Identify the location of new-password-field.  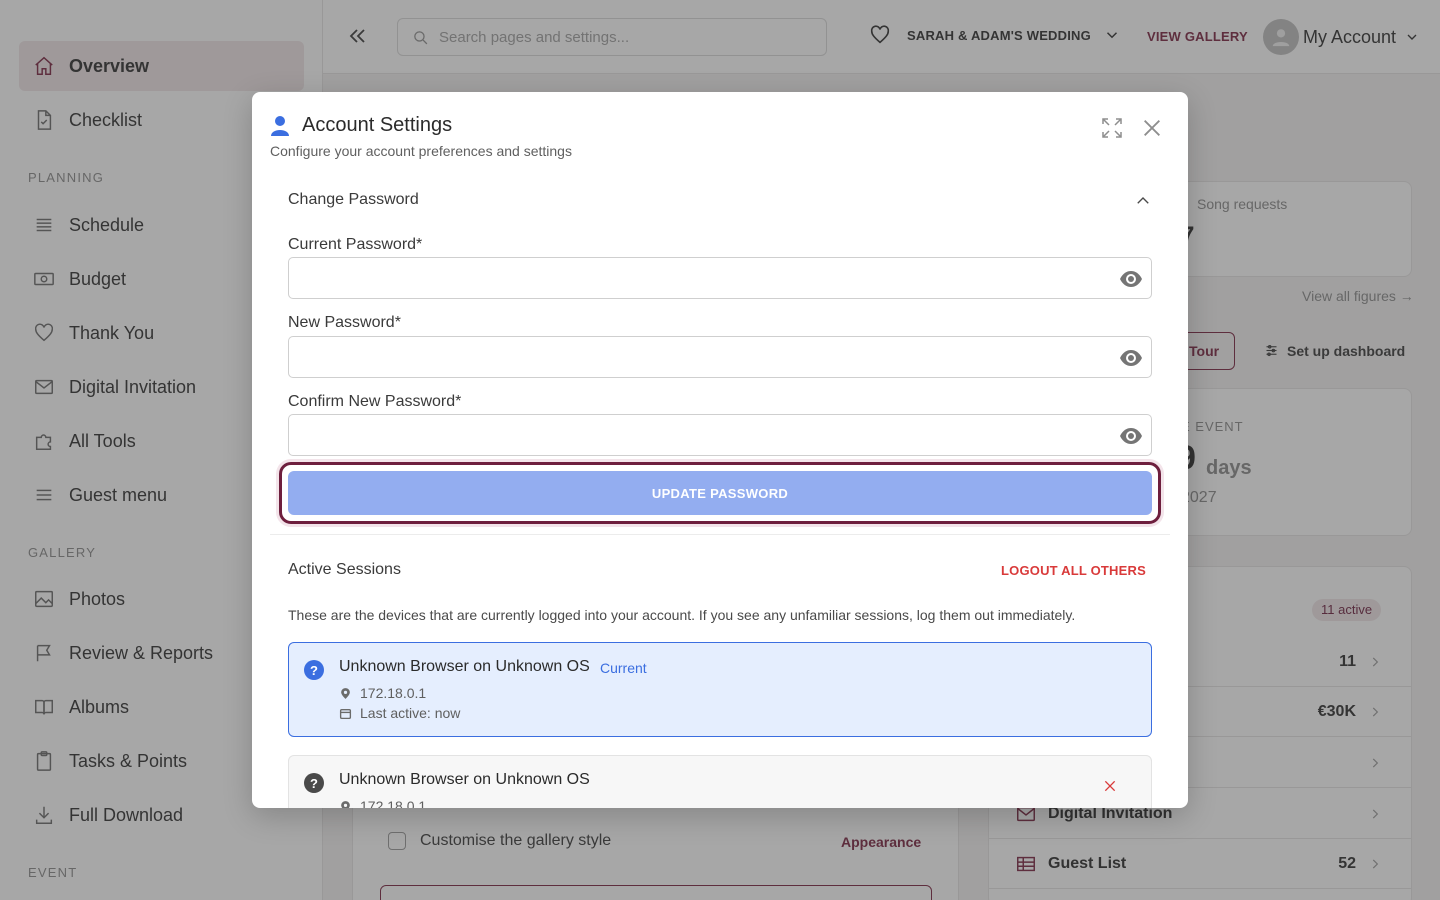
(720, 357).